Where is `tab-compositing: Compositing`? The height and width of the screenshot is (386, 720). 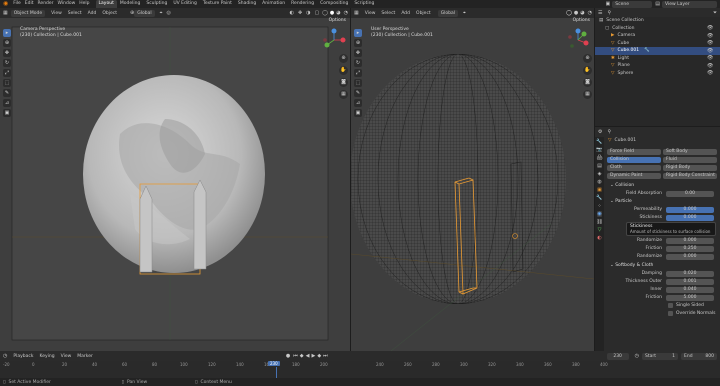
tab-compositing: Compositing is located at coordinates (334, 4).